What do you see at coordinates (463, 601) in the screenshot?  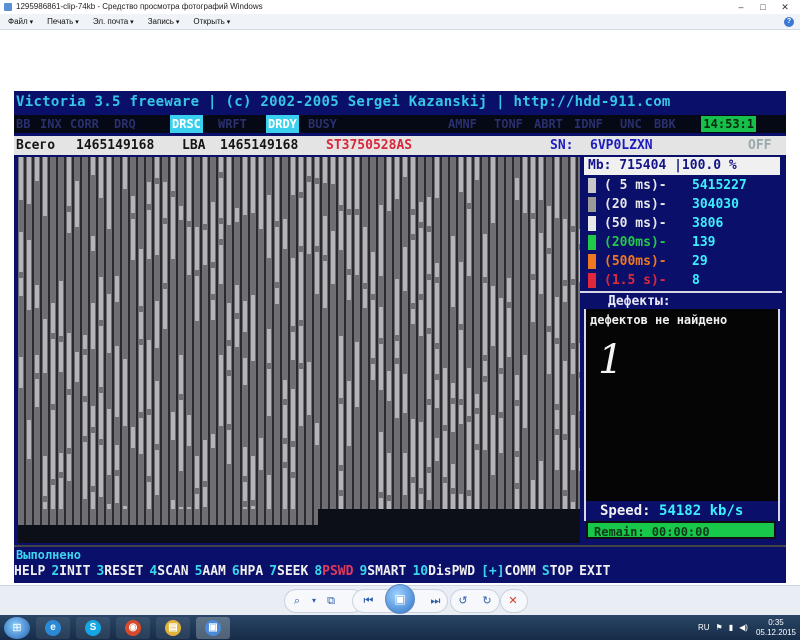 I see `rotate-left-icon: ↺` at bounding box center [463, 601].